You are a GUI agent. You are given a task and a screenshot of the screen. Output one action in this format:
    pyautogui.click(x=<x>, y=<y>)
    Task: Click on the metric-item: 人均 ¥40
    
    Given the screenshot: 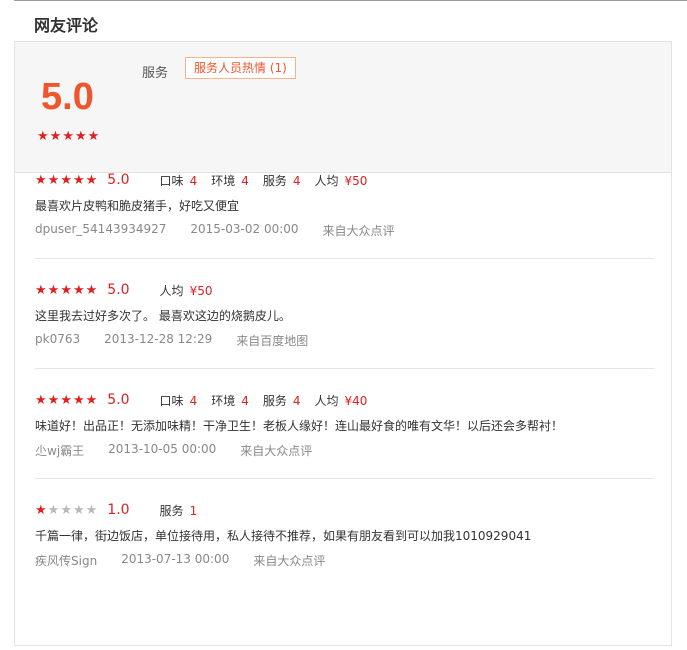 What is the action you would take?
    pyautogui.click(x=341, y=400)
    